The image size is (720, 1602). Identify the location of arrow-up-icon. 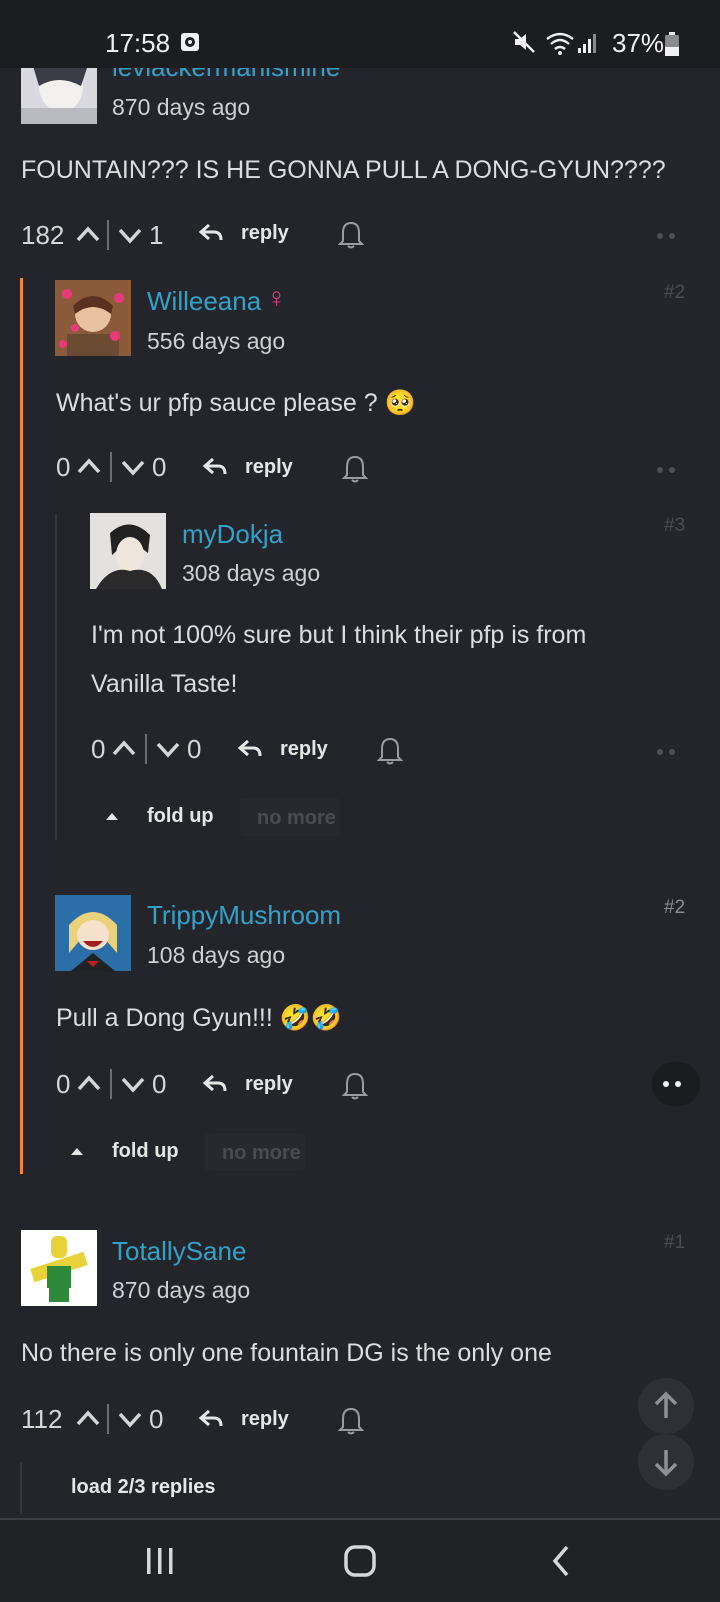
(666, 1404).